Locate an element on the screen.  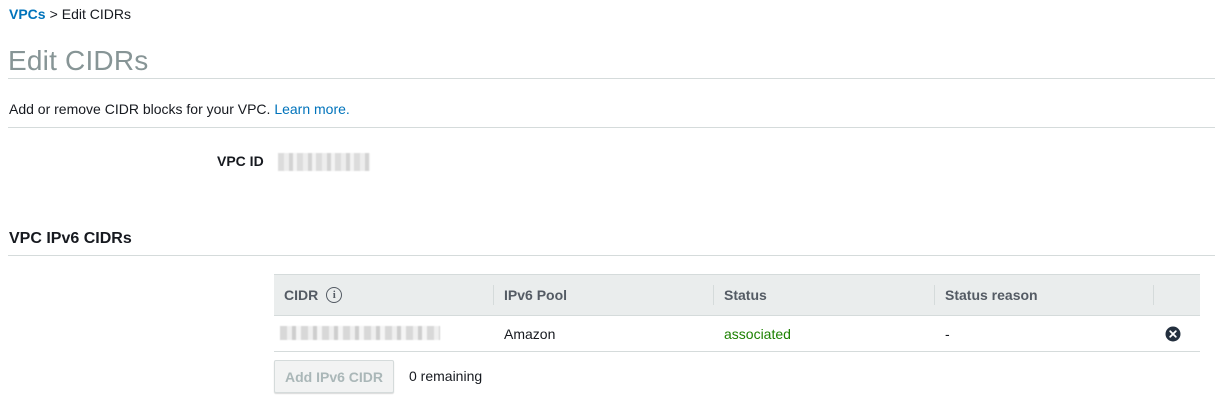
description-divider is located at coordinates (611, 127).